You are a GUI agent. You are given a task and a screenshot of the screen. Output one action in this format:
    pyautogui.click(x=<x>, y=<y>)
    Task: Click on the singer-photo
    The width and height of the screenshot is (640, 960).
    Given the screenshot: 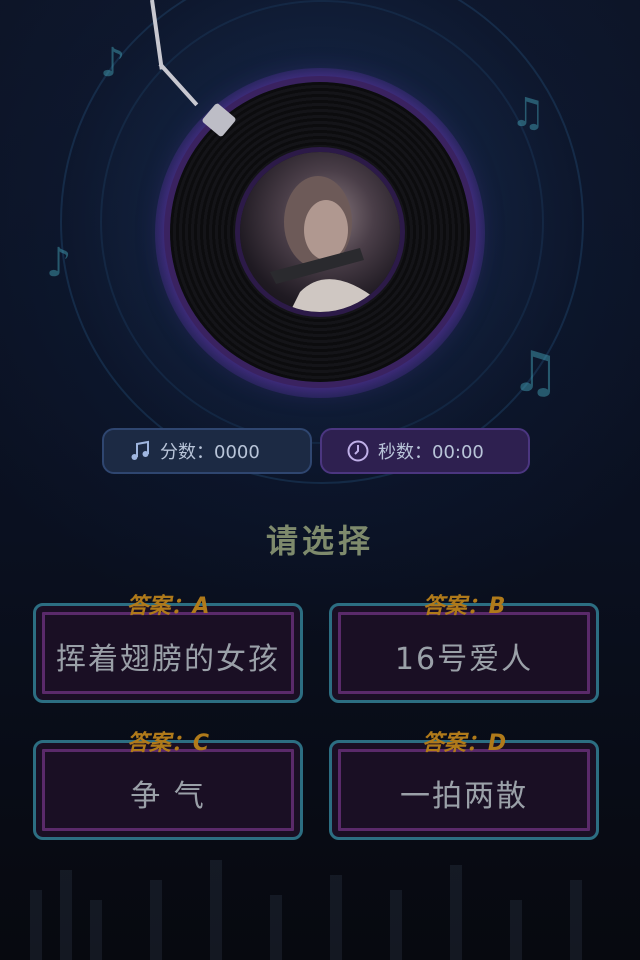 What is the action you would take?
    pyautogui.click(x=325, y=244)
    